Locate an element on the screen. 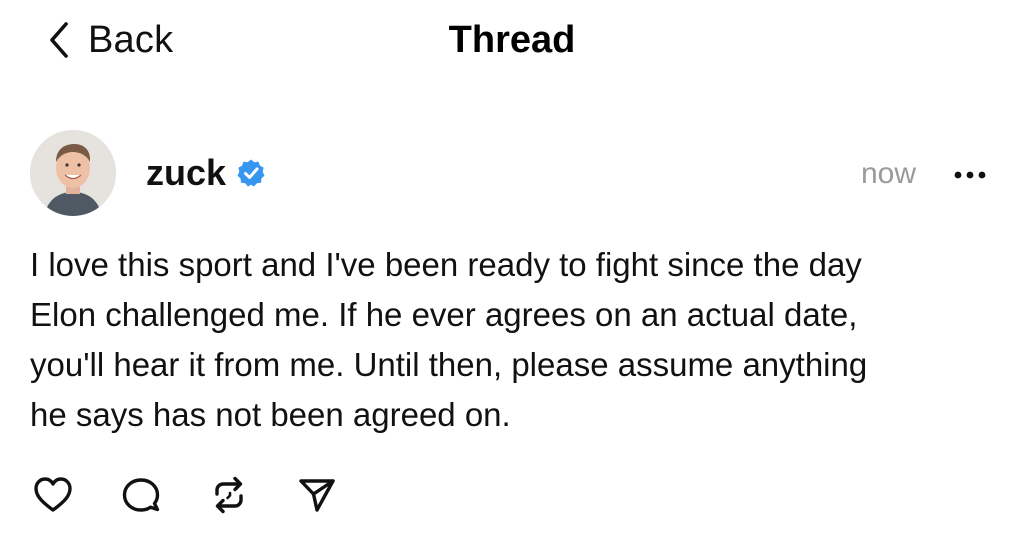  repost-button is located at coordinates (229, 495).